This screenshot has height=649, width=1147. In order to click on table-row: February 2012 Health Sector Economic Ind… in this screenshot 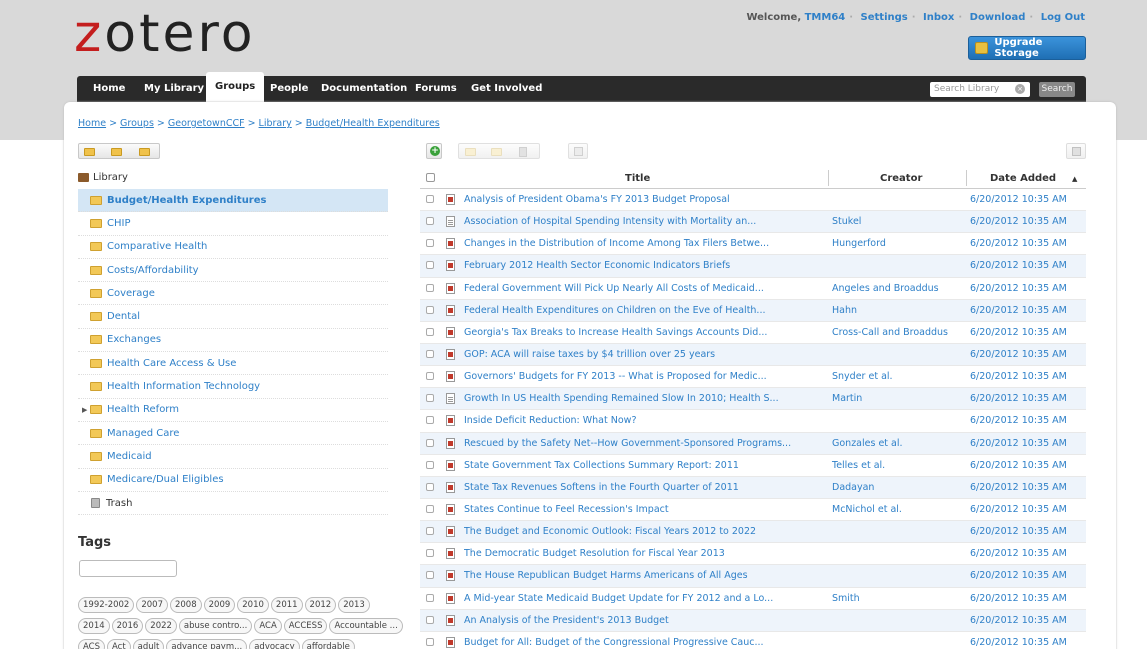, I will do `click(753, 266)`.